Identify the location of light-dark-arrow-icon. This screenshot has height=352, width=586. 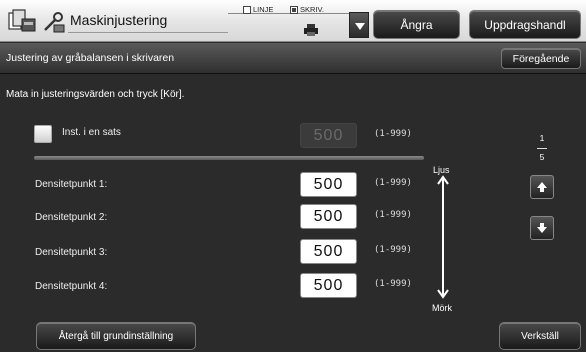
(443, 237).